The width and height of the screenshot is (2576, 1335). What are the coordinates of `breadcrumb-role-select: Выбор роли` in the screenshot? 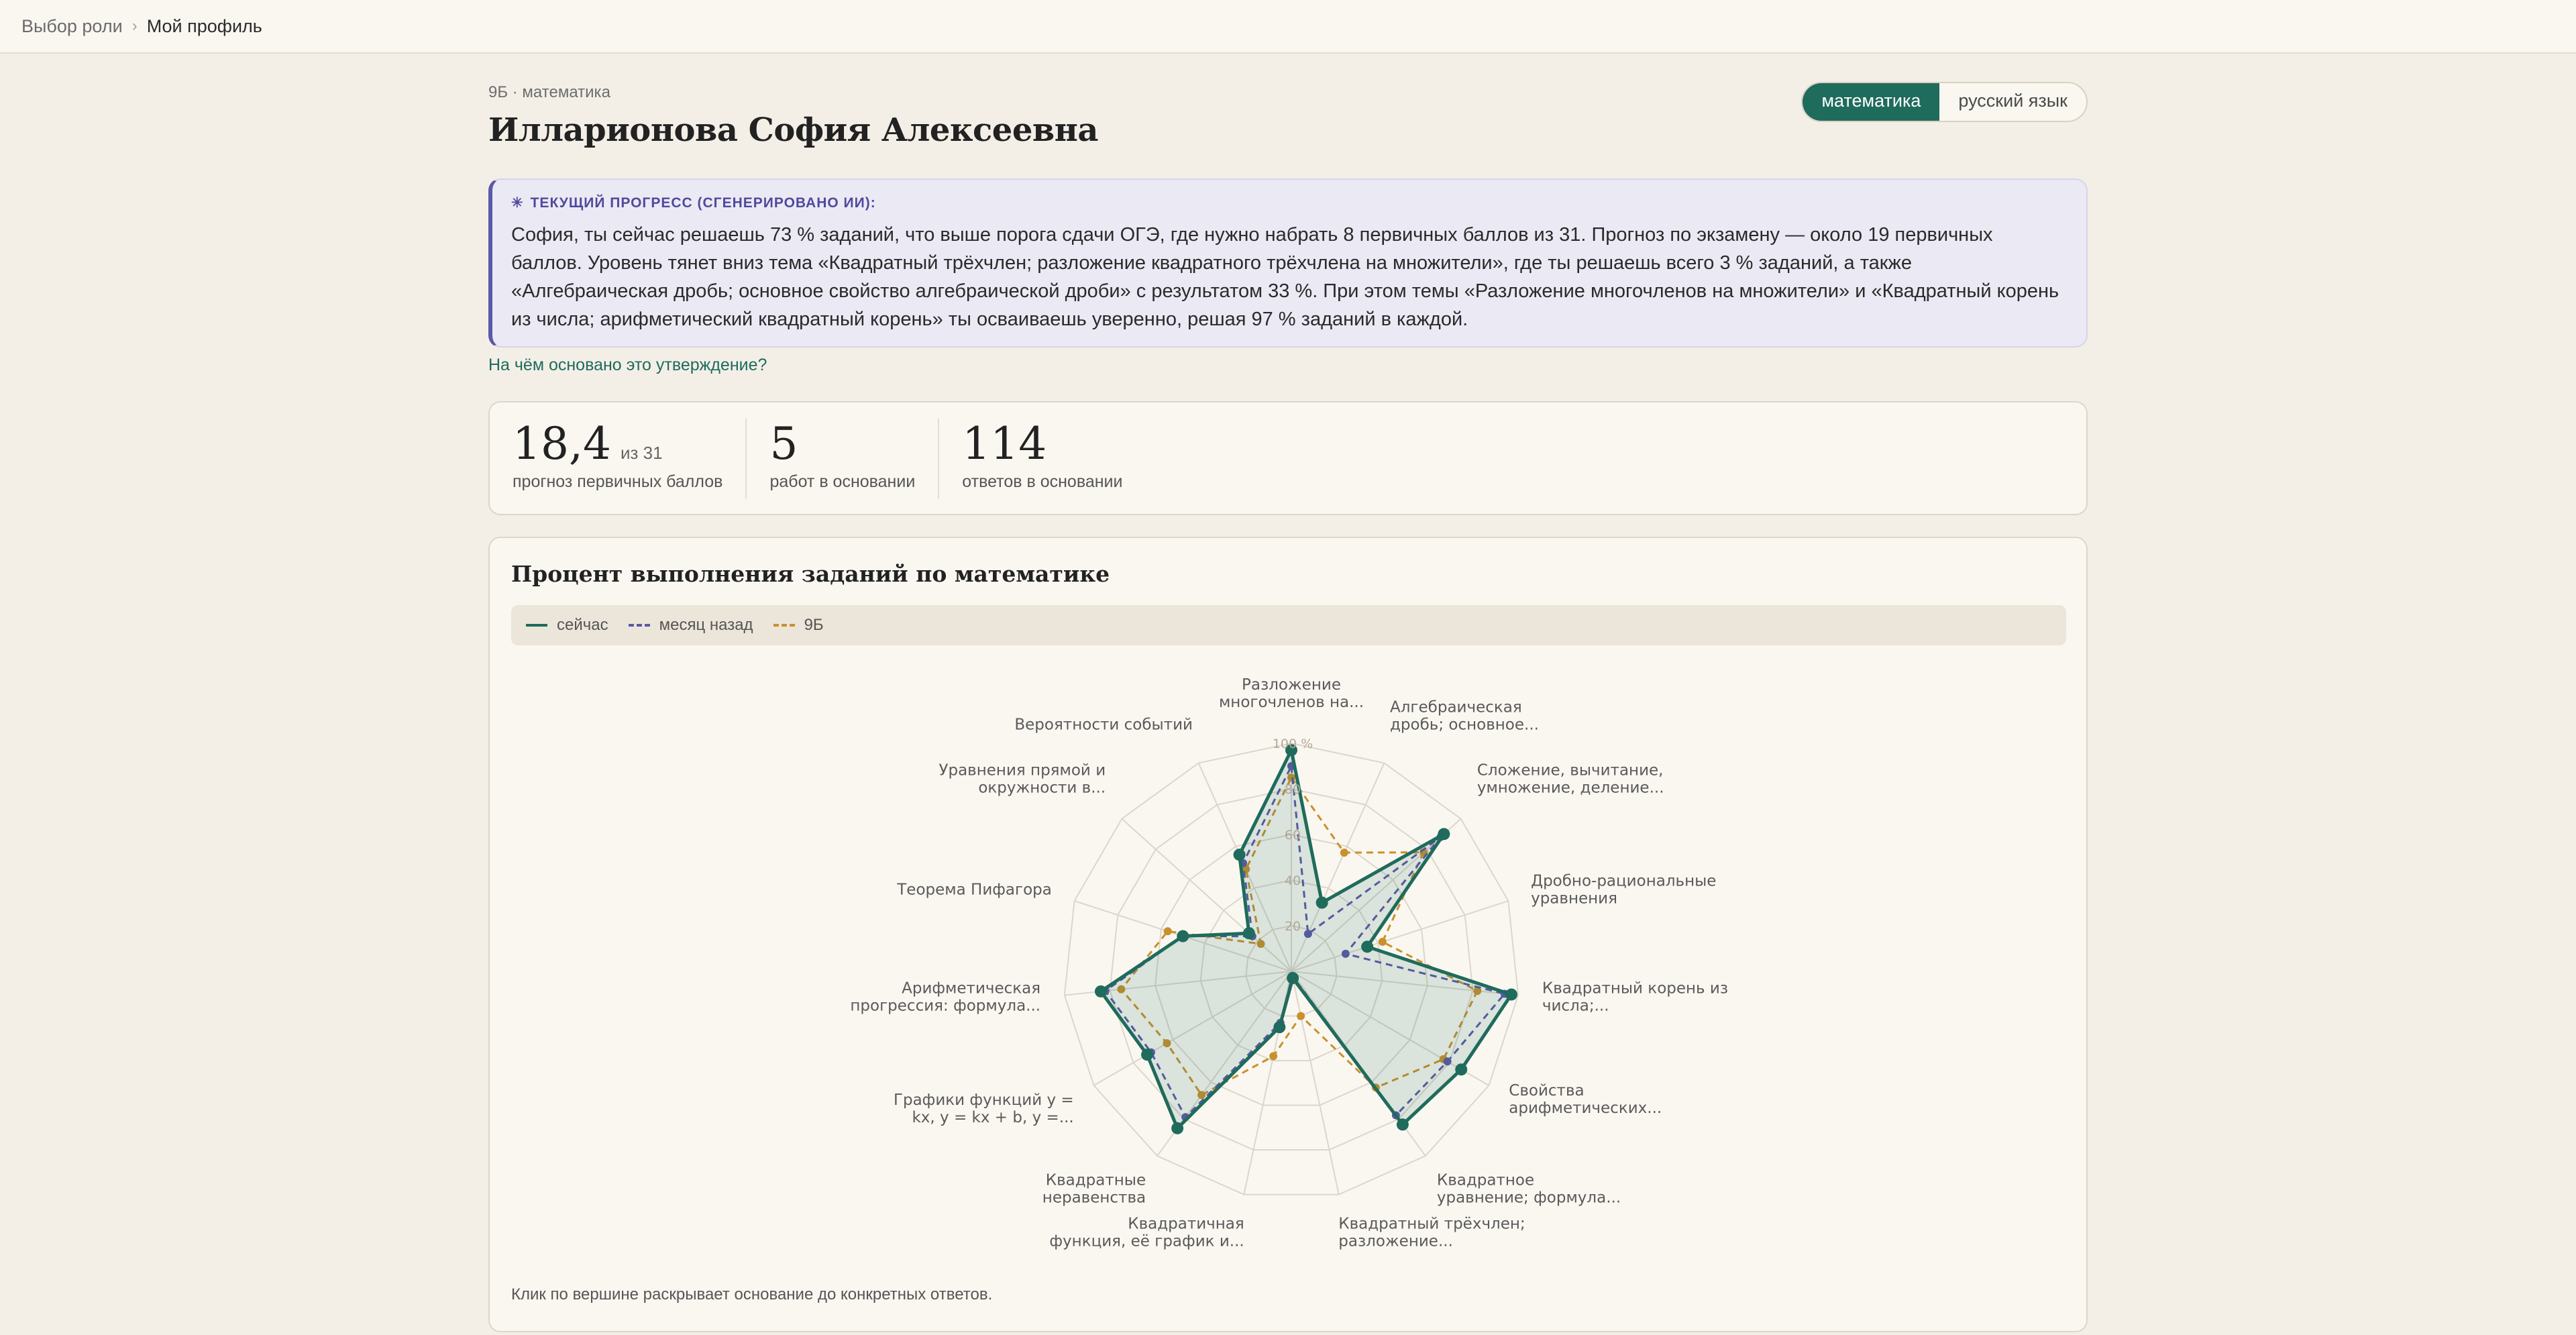 It's located at (72, 26).